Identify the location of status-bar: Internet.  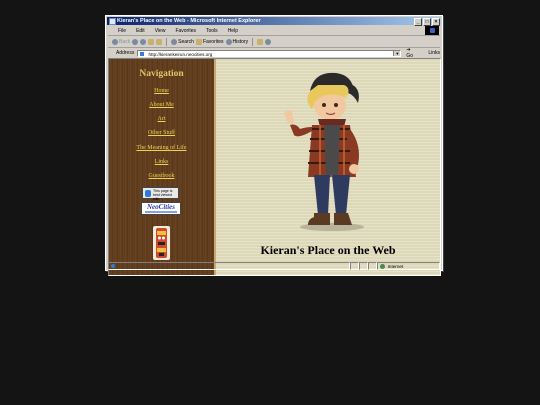
(274, 266).